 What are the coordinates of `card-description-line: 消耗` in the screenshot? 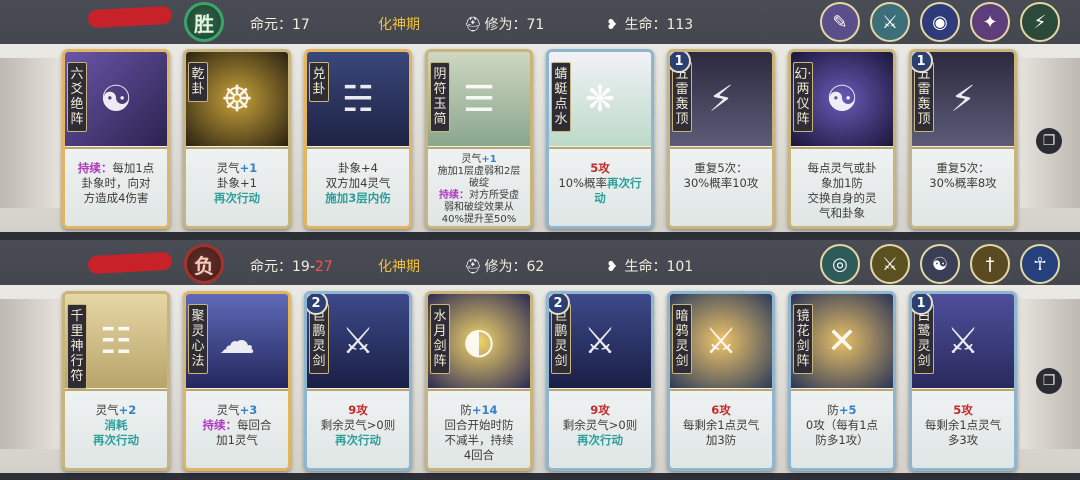 It's located at (116, 425).